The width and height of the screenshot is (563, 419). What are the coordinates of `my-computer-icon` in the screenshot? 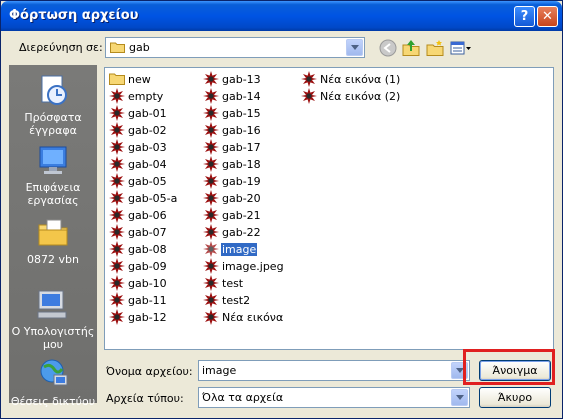 It's located at (52, 304).